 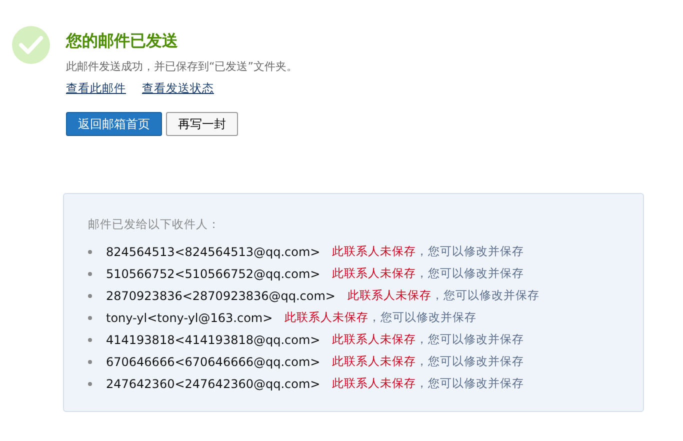 I want to click on link: 查看发送状态, so click(x=178, y=88).